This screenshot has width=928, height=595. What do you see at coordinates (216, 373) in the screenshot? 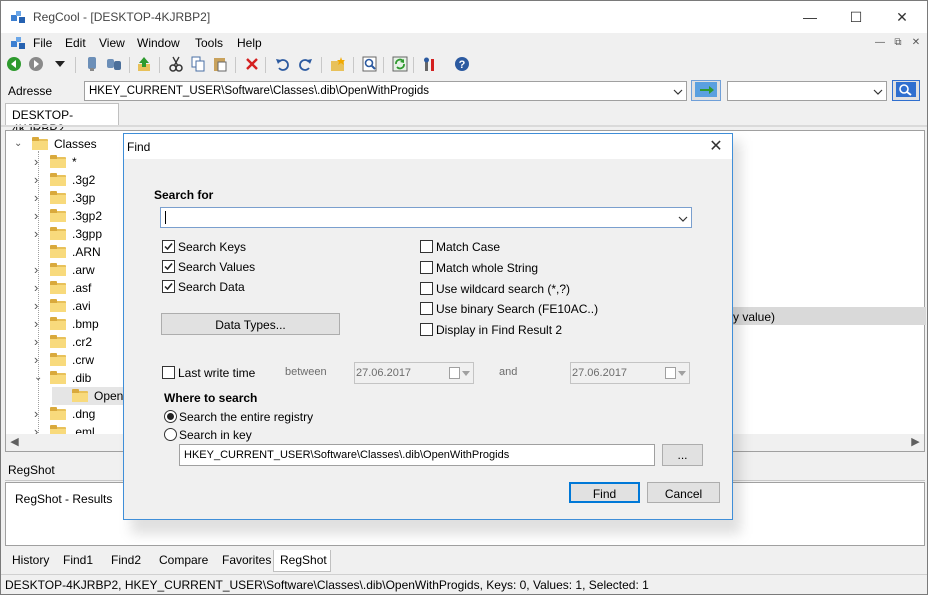
I see `last-write-time-label: Last write time` at bounding box center [216, 373].